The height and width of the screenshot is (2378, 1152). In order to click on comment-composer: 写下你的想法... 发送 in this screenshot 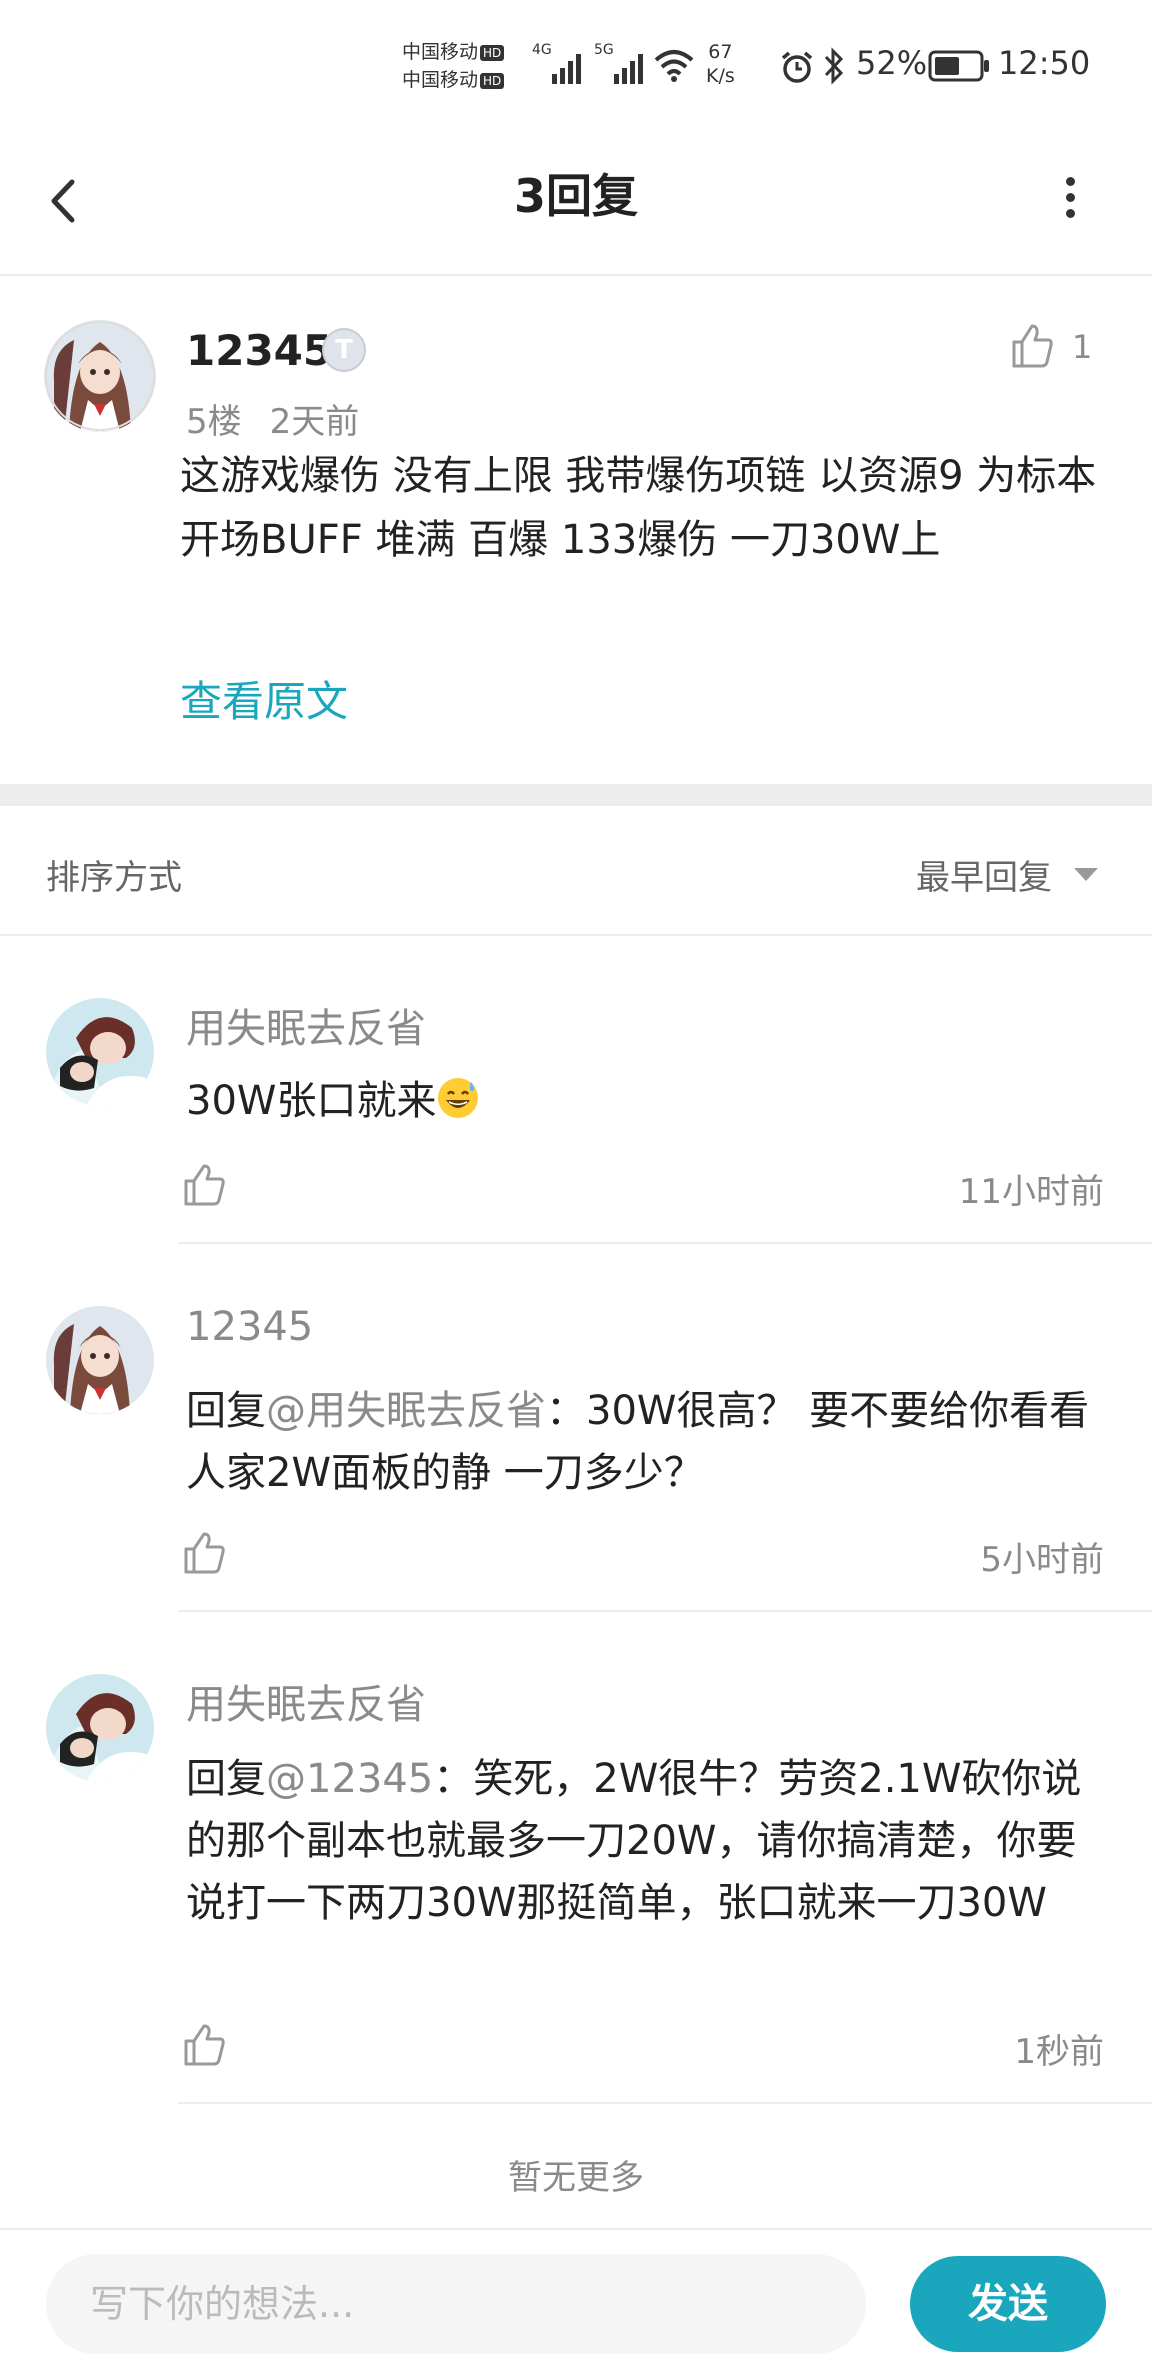, I will do `click(576, 2303)`.